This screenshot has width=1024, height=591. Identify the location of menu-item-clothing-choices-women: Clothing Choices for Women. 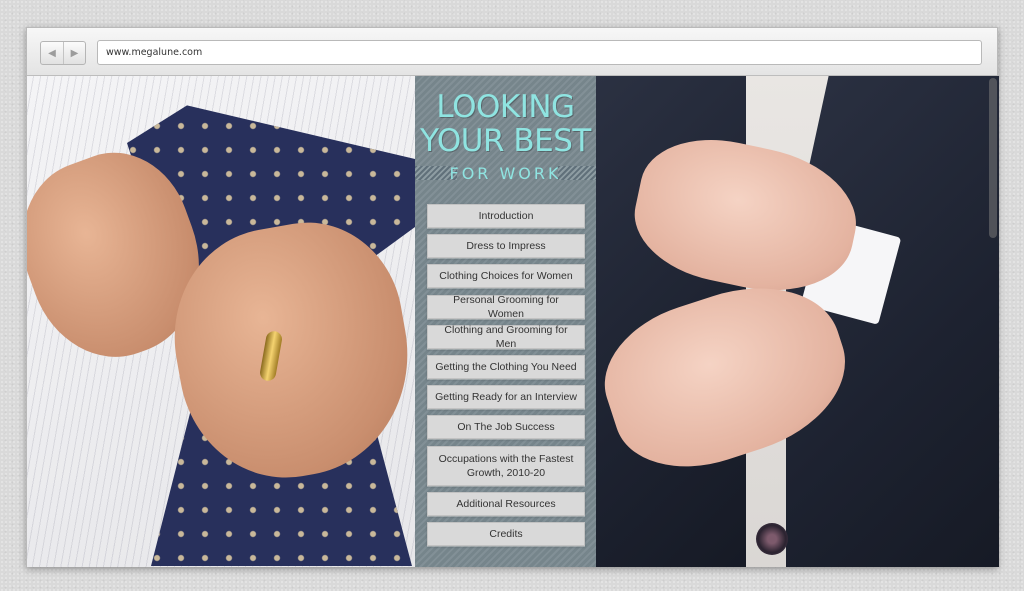
(506, 276).